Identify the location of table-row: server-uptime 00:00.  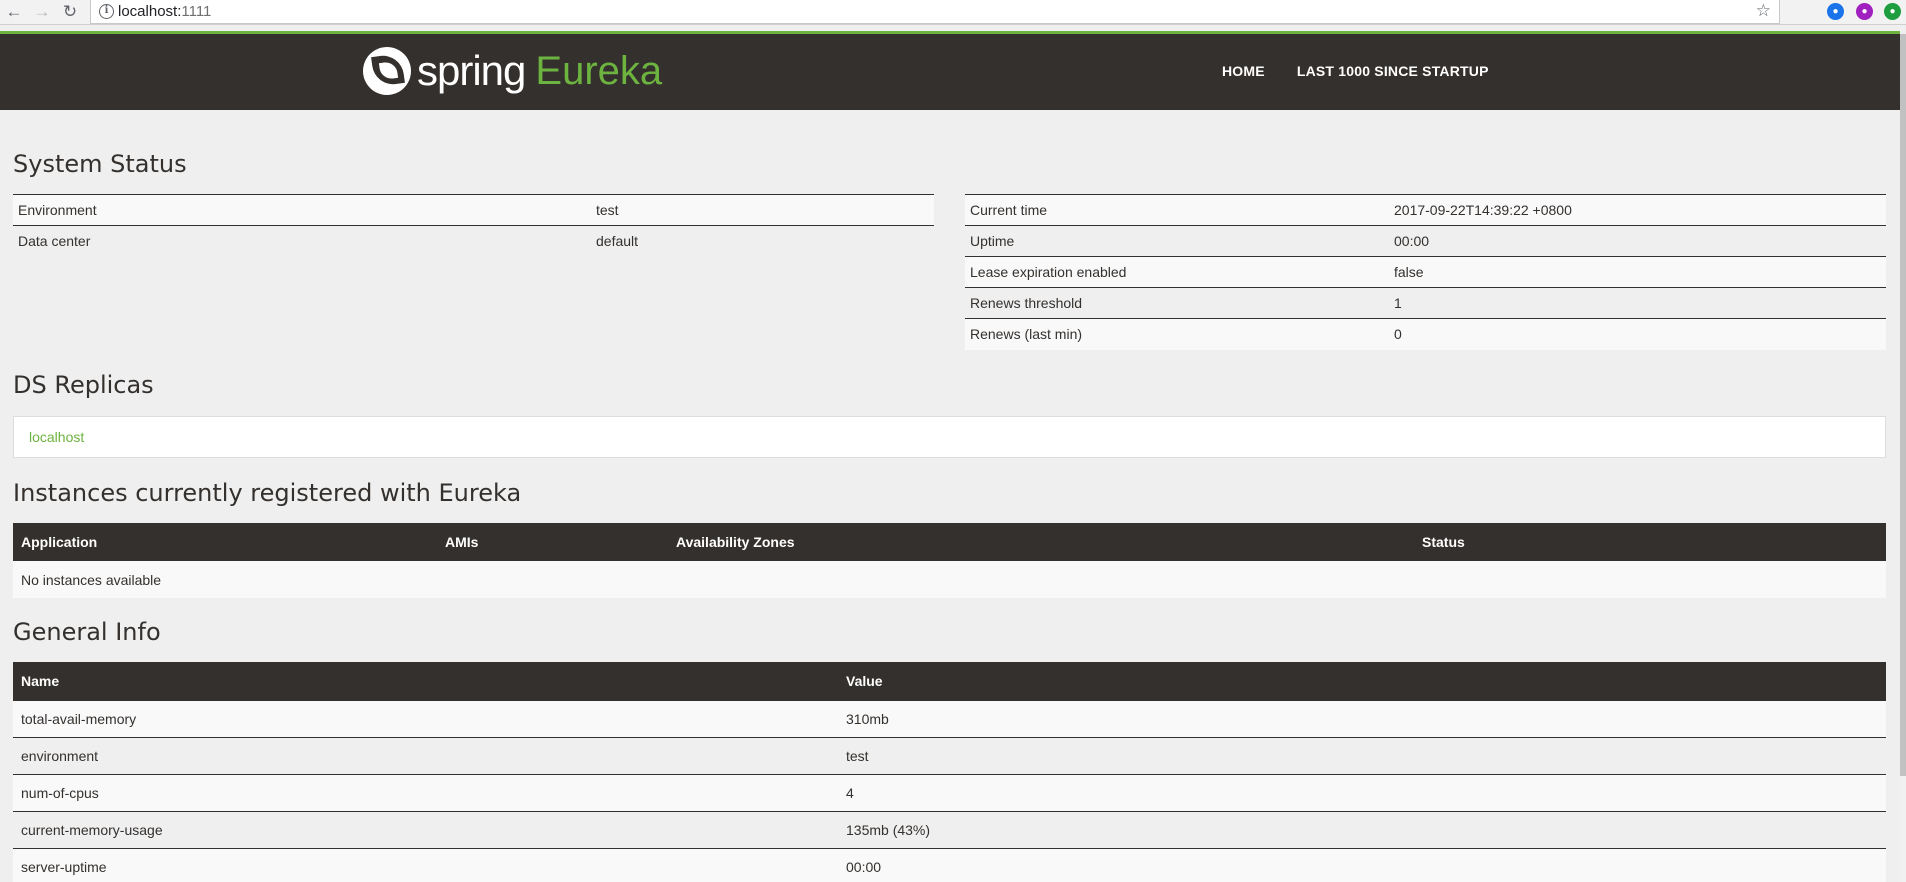
(949, 864).